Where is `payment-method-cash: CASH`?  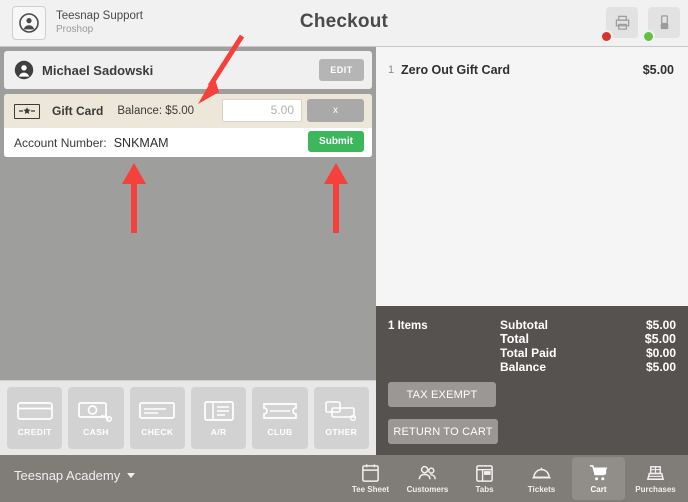
payment-method-cash: CASH is located at coordinates (96, 418).